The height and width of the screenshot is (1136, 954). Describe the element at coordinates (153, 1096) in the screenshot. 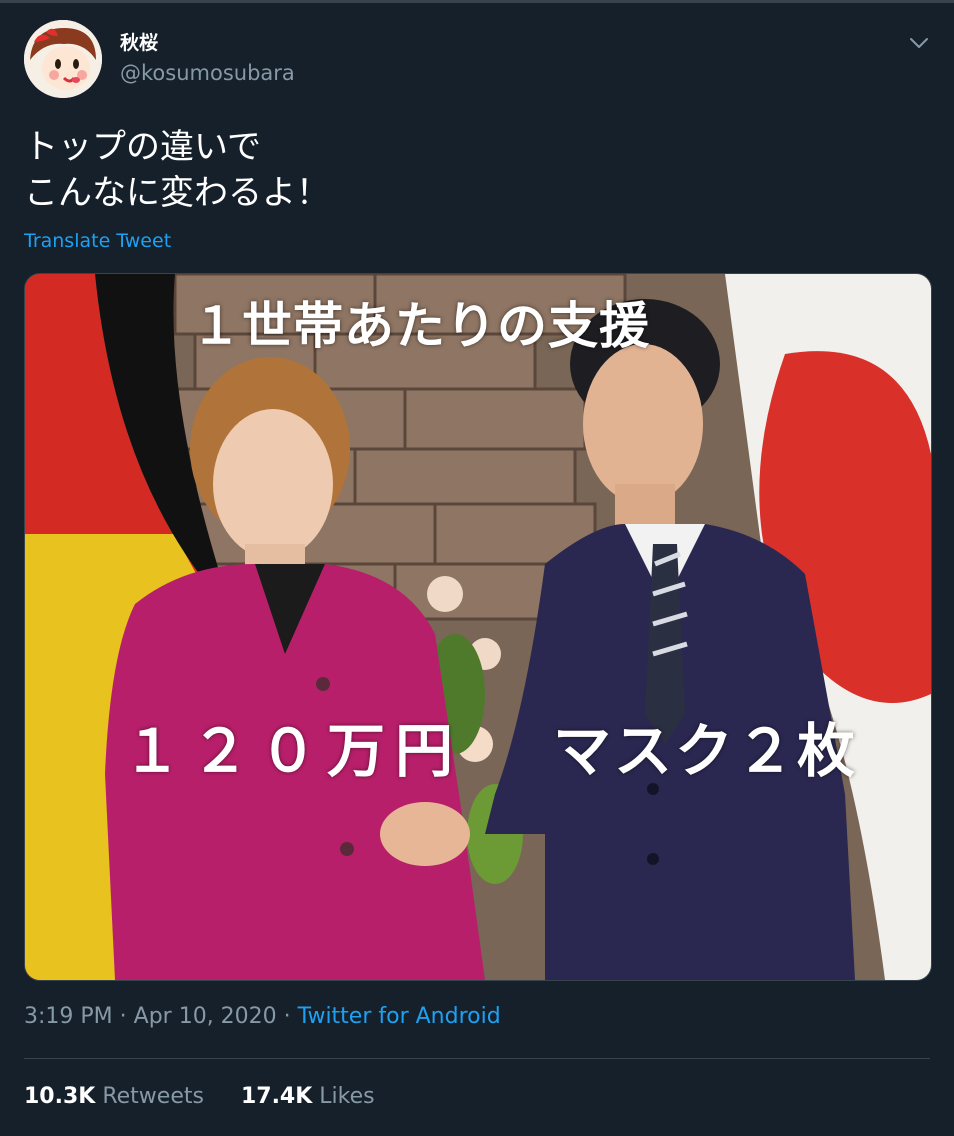

I see `retweets-label: Retweets` at that location.